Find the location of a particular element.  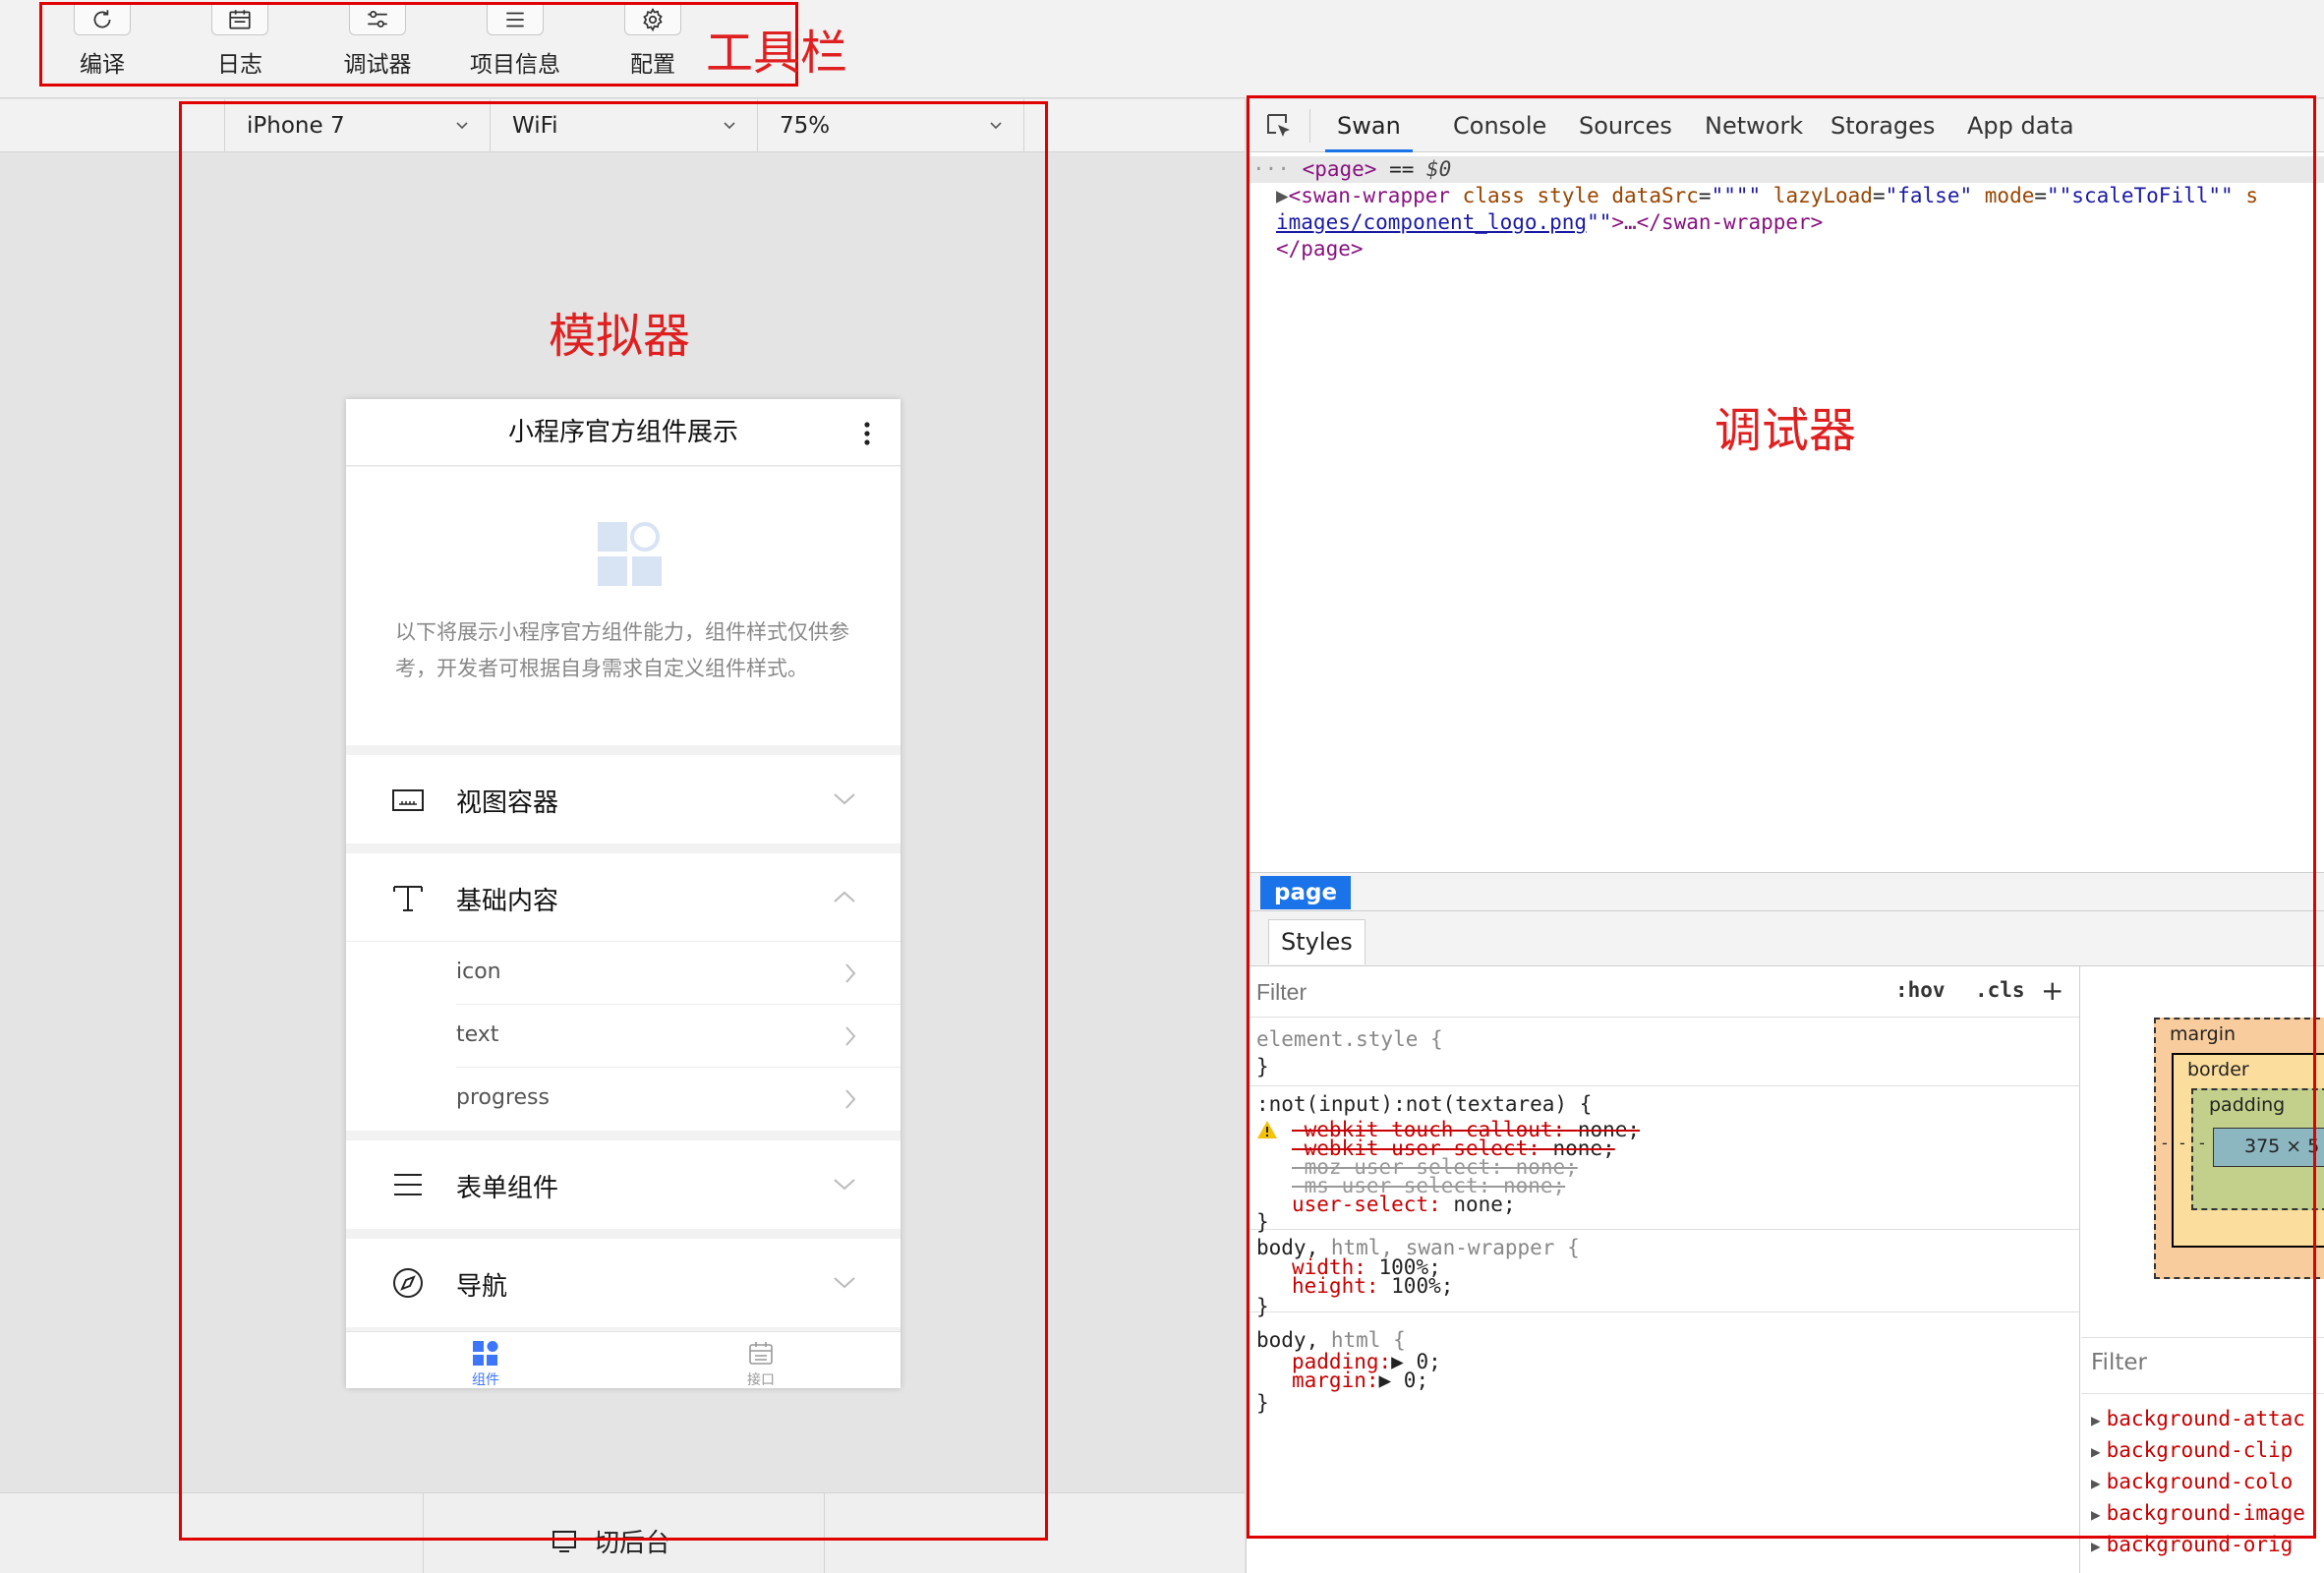

toolbar-annotation-box is located at coordinates (418, 44).